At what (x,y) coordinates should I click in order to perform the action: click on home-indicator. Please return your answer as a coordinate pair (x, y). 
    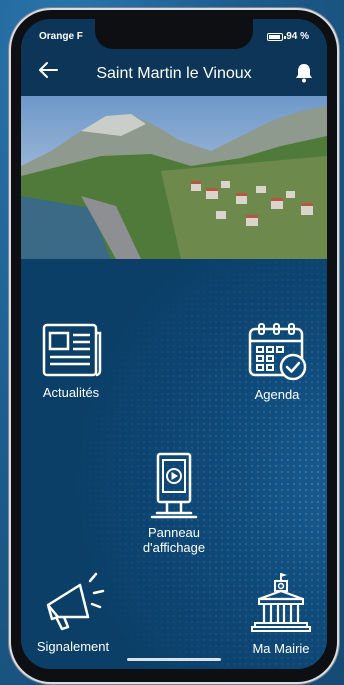
    Looking at the image, I should click on (174, 659).